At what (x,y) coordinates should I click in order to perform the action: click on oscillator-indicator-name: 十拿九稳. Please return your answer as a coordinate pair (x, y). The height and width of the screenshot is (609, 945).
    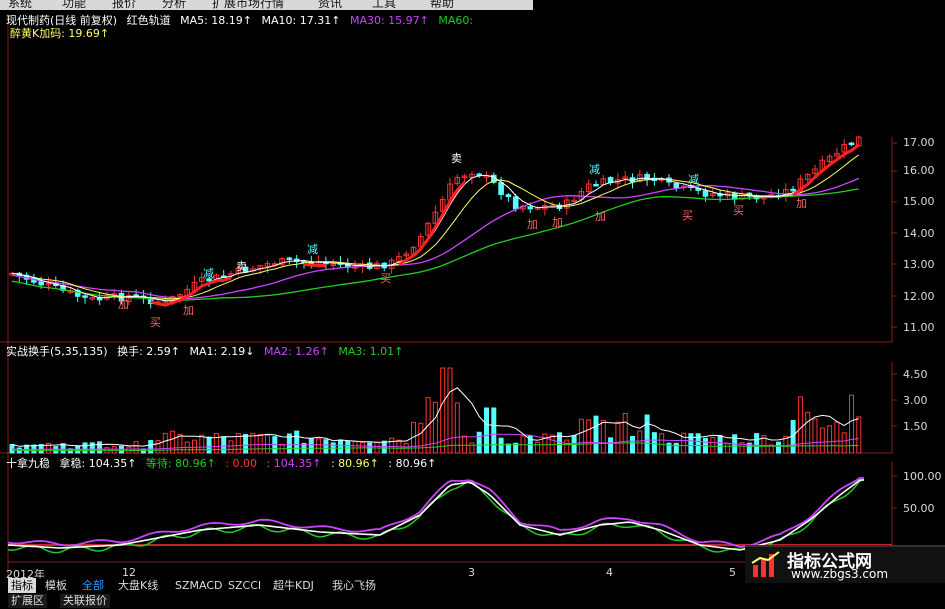
    Looking at the image, I should click on (28, 463).